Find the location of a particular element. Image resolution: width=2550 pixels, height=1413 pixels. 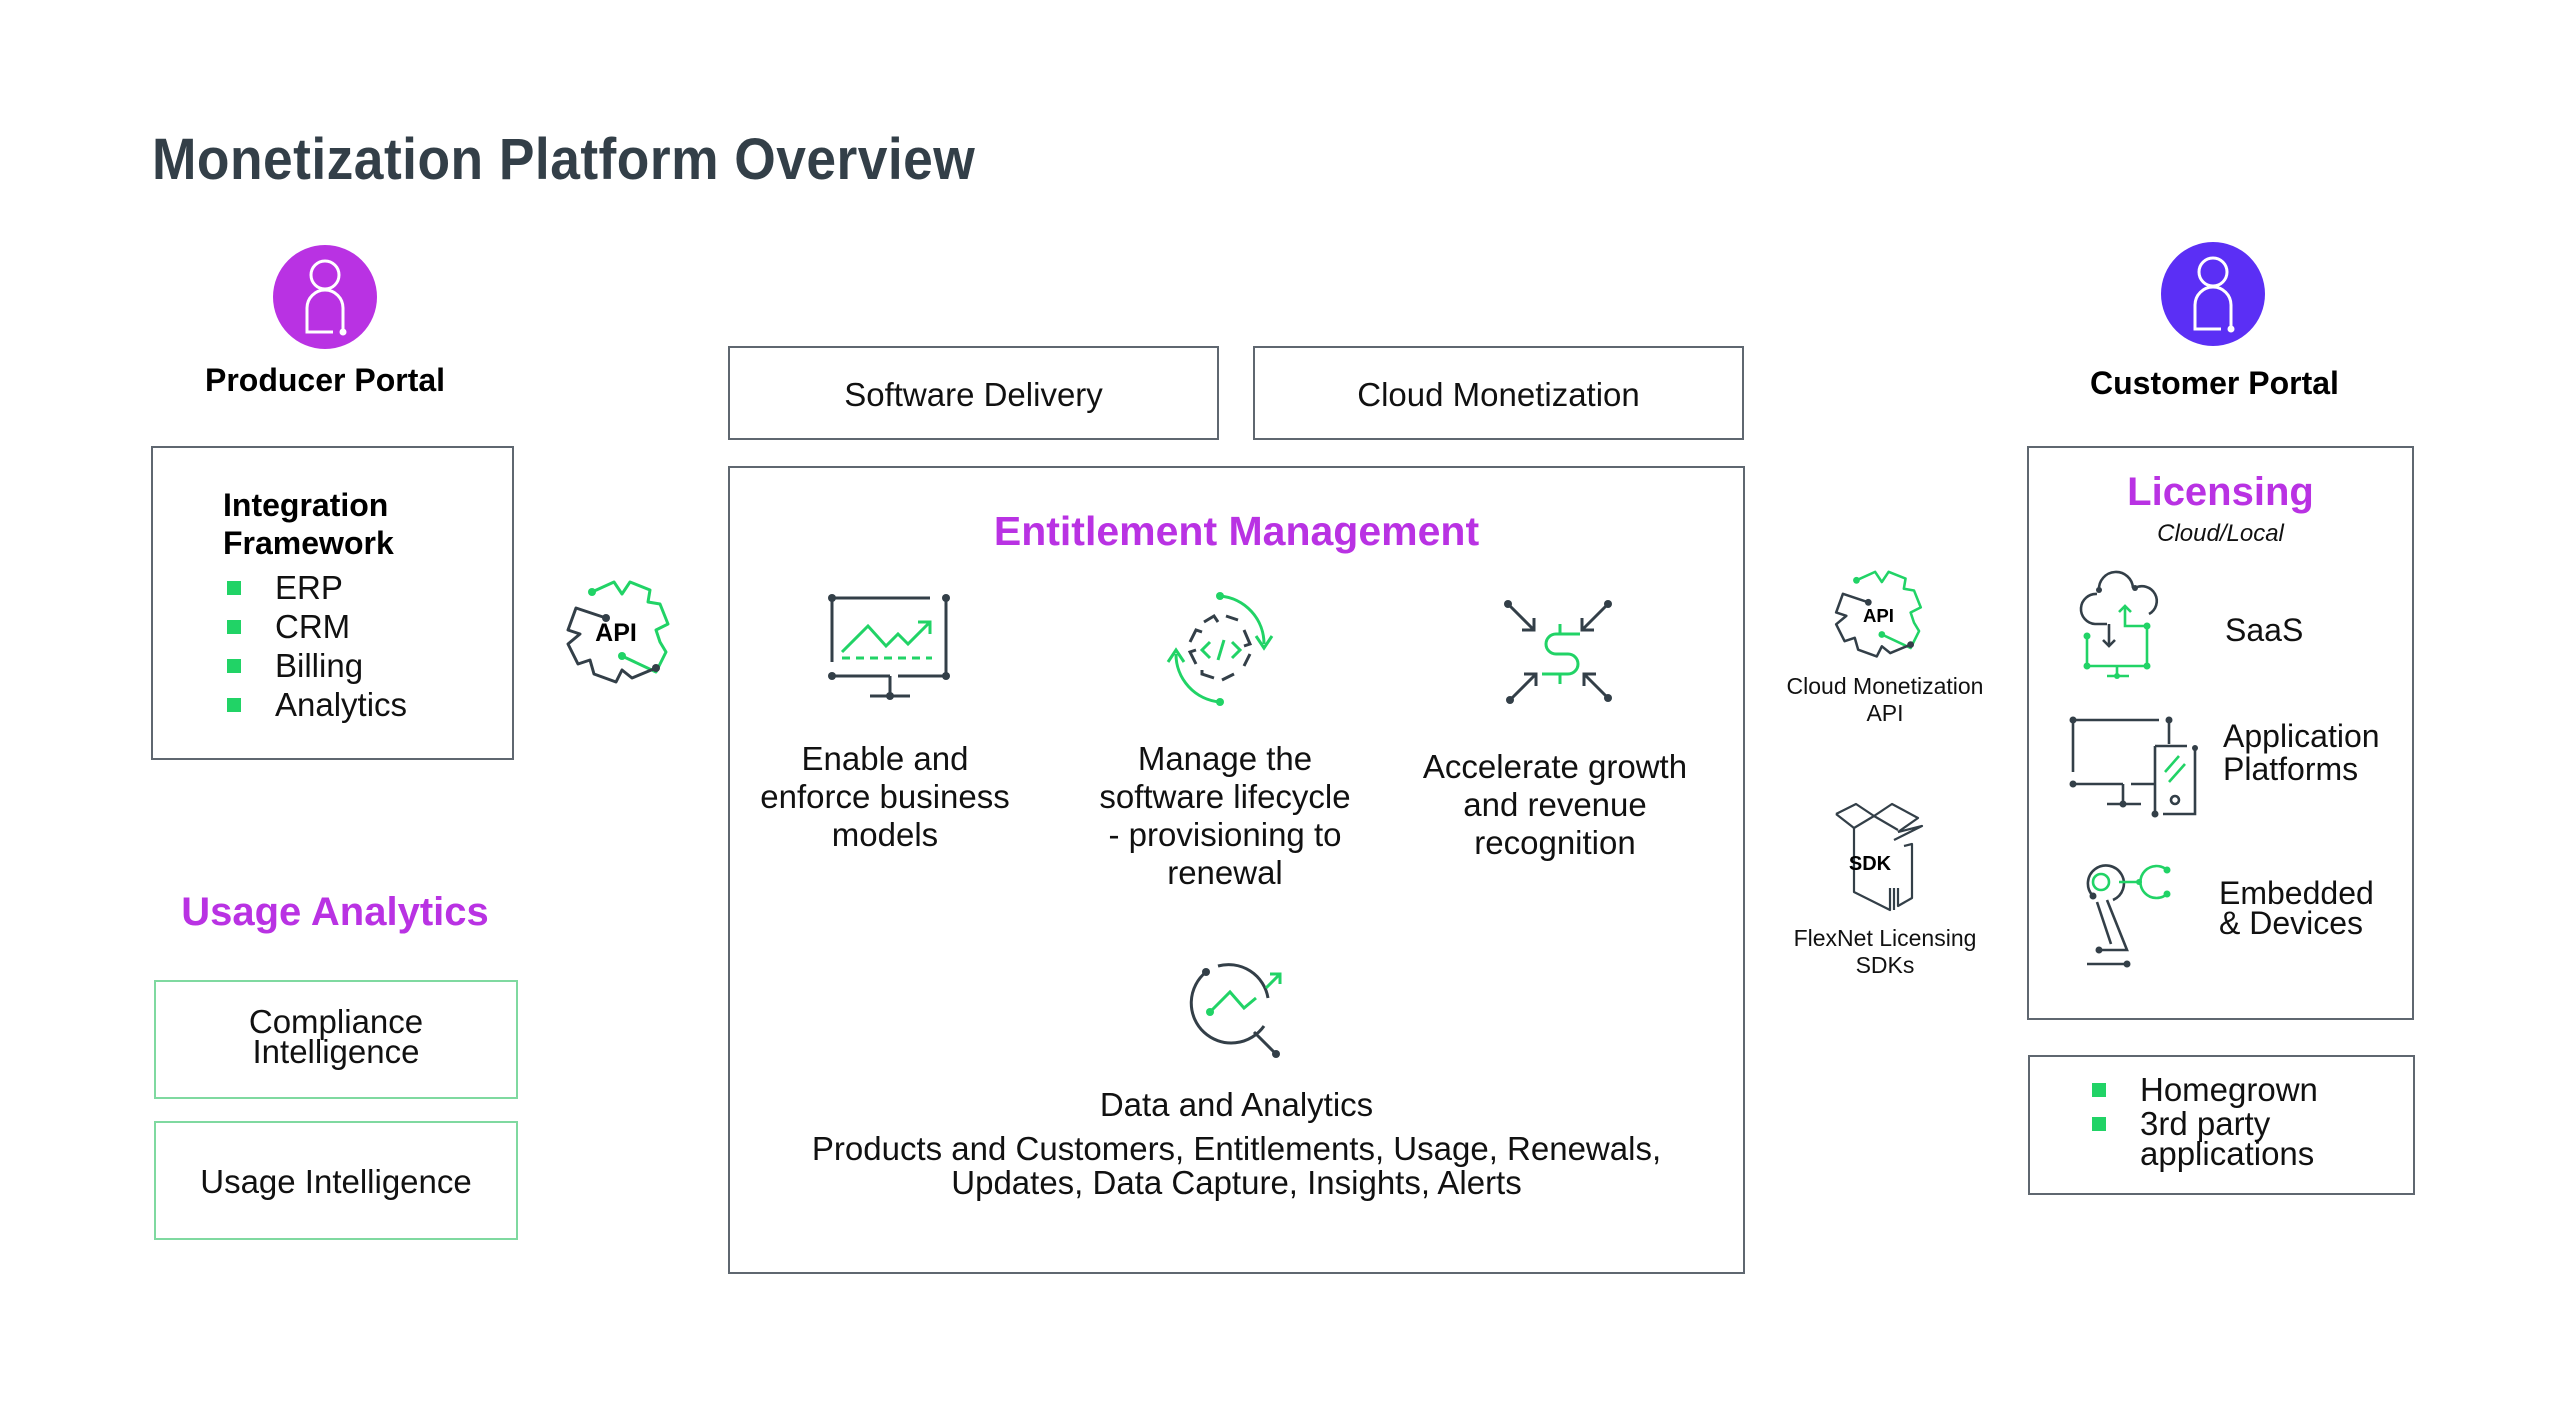

software-delivery-box: Software Delivery is located at coordinates (973, 393).